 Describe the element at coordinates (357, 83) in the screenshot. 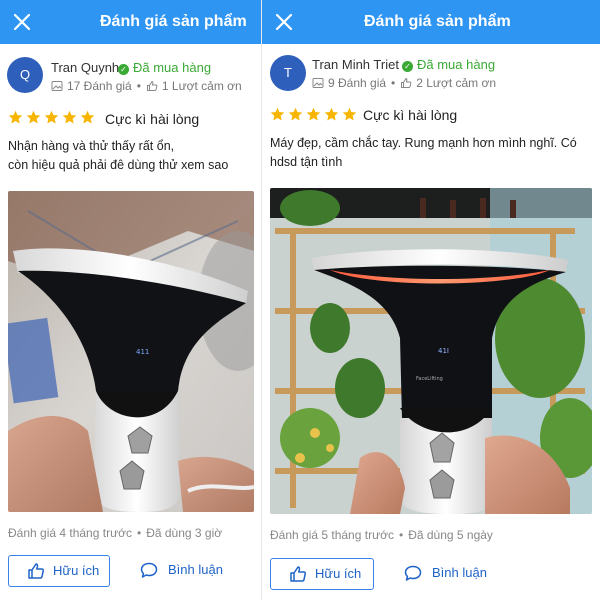

I see `review-count: 9 Đánh giá` at that location.